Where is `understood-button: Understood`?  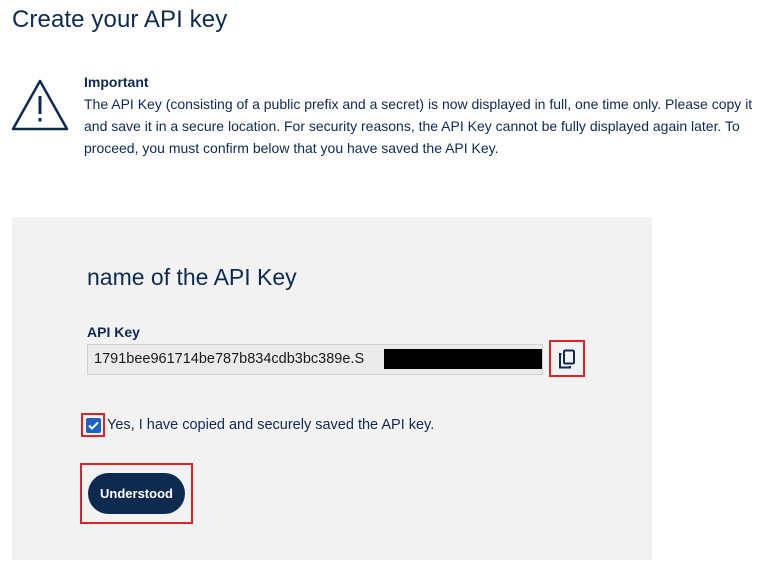
understood-button: Understood is located at coordinates (136, 493).